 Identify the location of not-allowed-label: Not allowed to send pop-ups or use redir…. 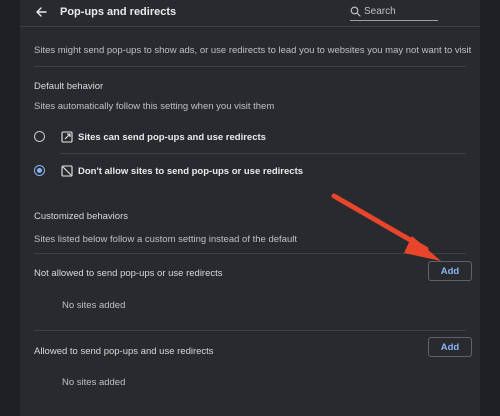
(128, 273).